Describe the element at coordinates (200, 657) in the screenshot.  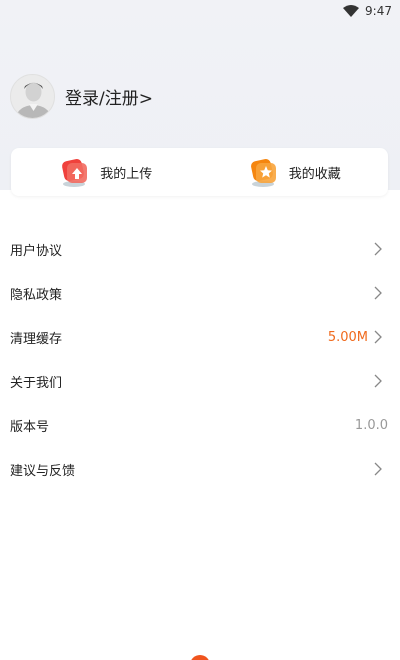
I see `bottom-nav-indicator` at that location.